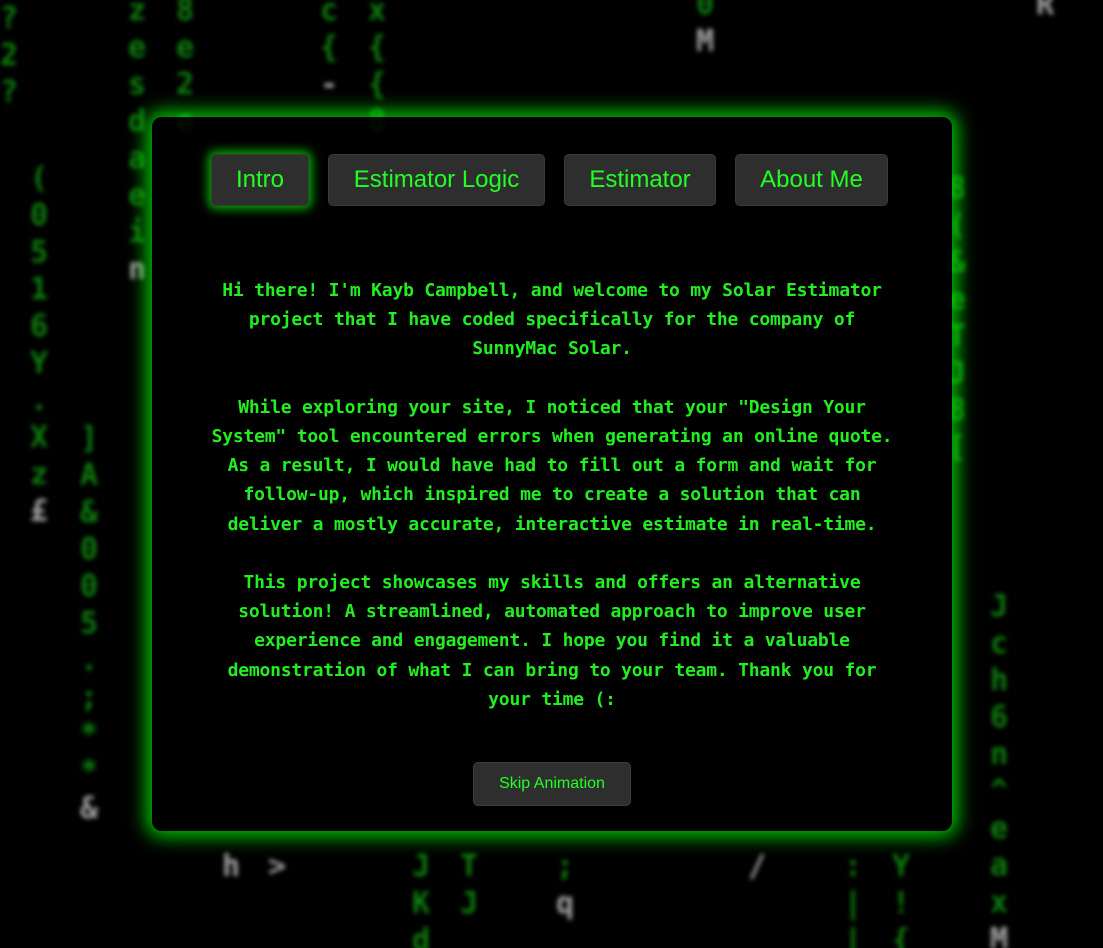 This screenshot has width=1103, height=948. What do you see at coordinates (549, 180) in the screenshot?
I see `tab-bar: Intro Estimator Logic Estimator About Me` at bounding box center [549, 180].